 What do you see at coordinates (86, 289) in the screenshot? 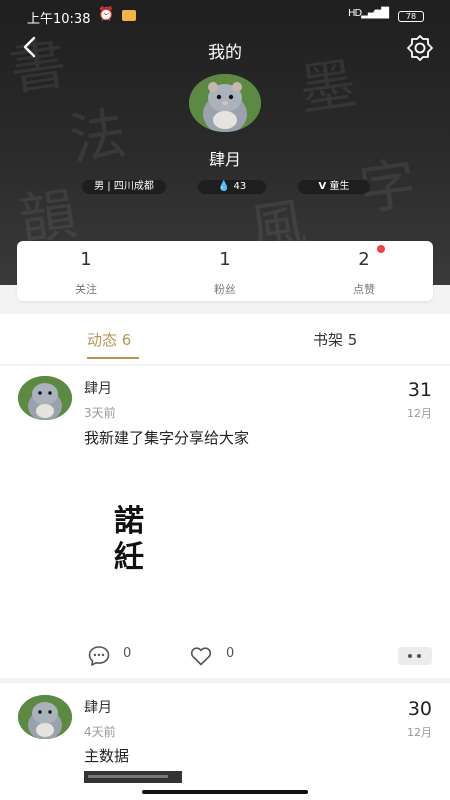
I see `following-label: 关注` at bounding box center [86, 289].